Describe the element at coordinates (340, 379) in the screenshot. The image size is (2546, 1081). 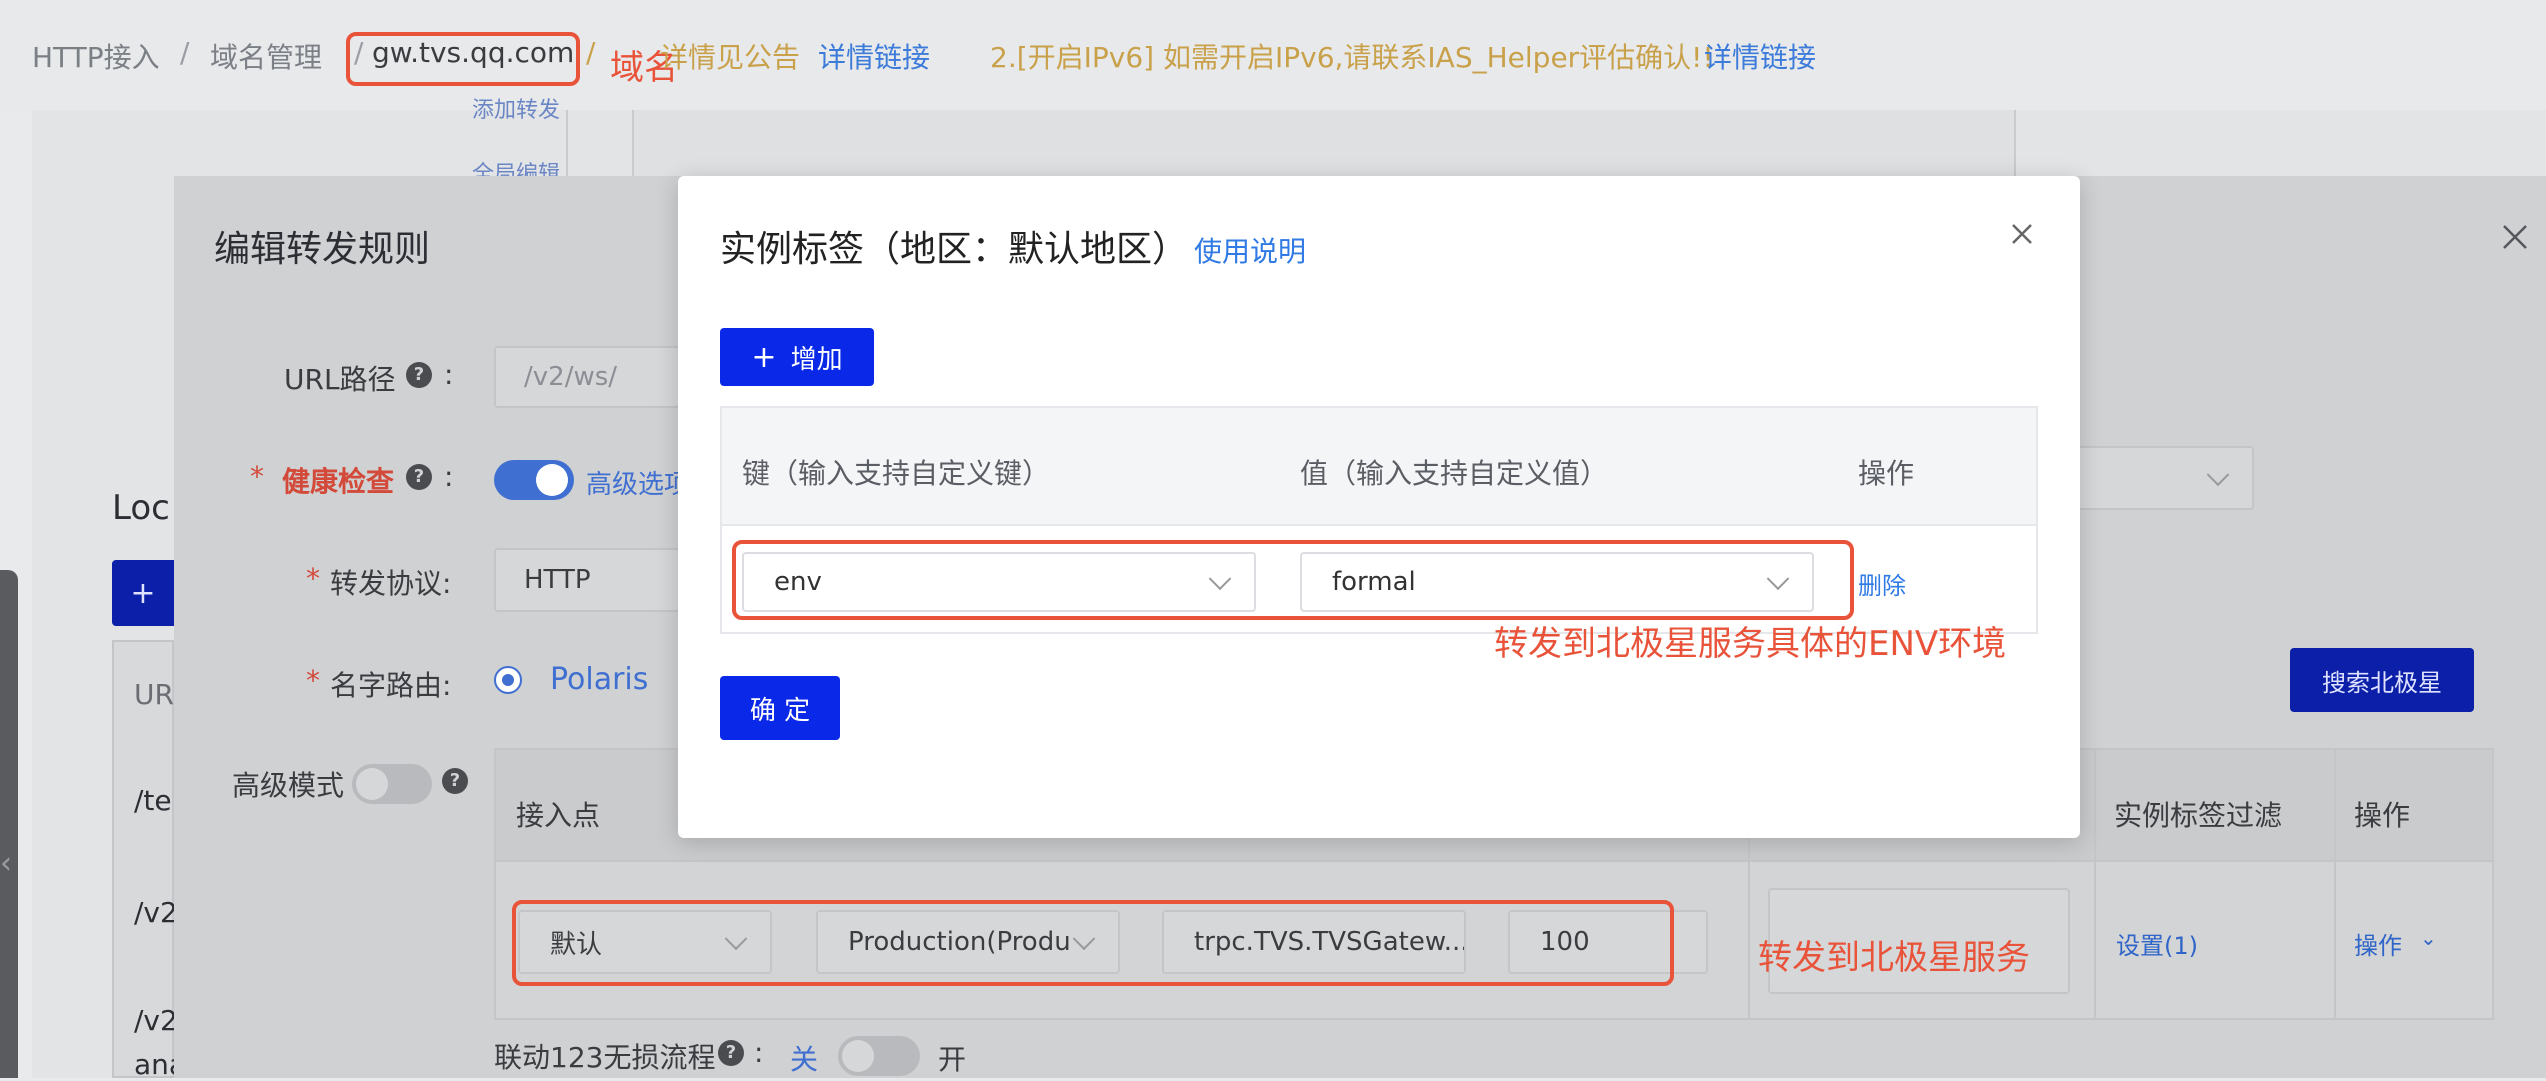
I see `url-path-label: URL路径` at that location.